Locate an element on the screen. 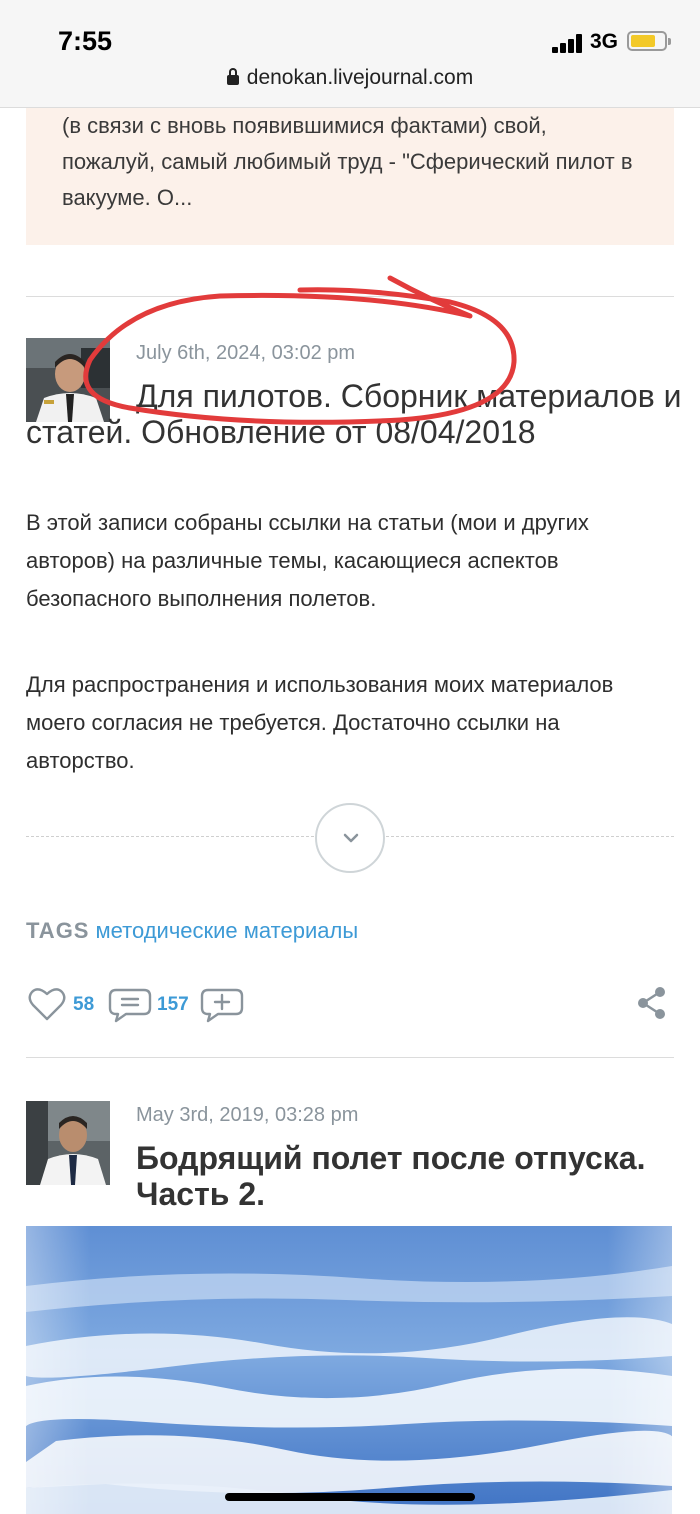  share-icon is located at coordinates (652, 1003).